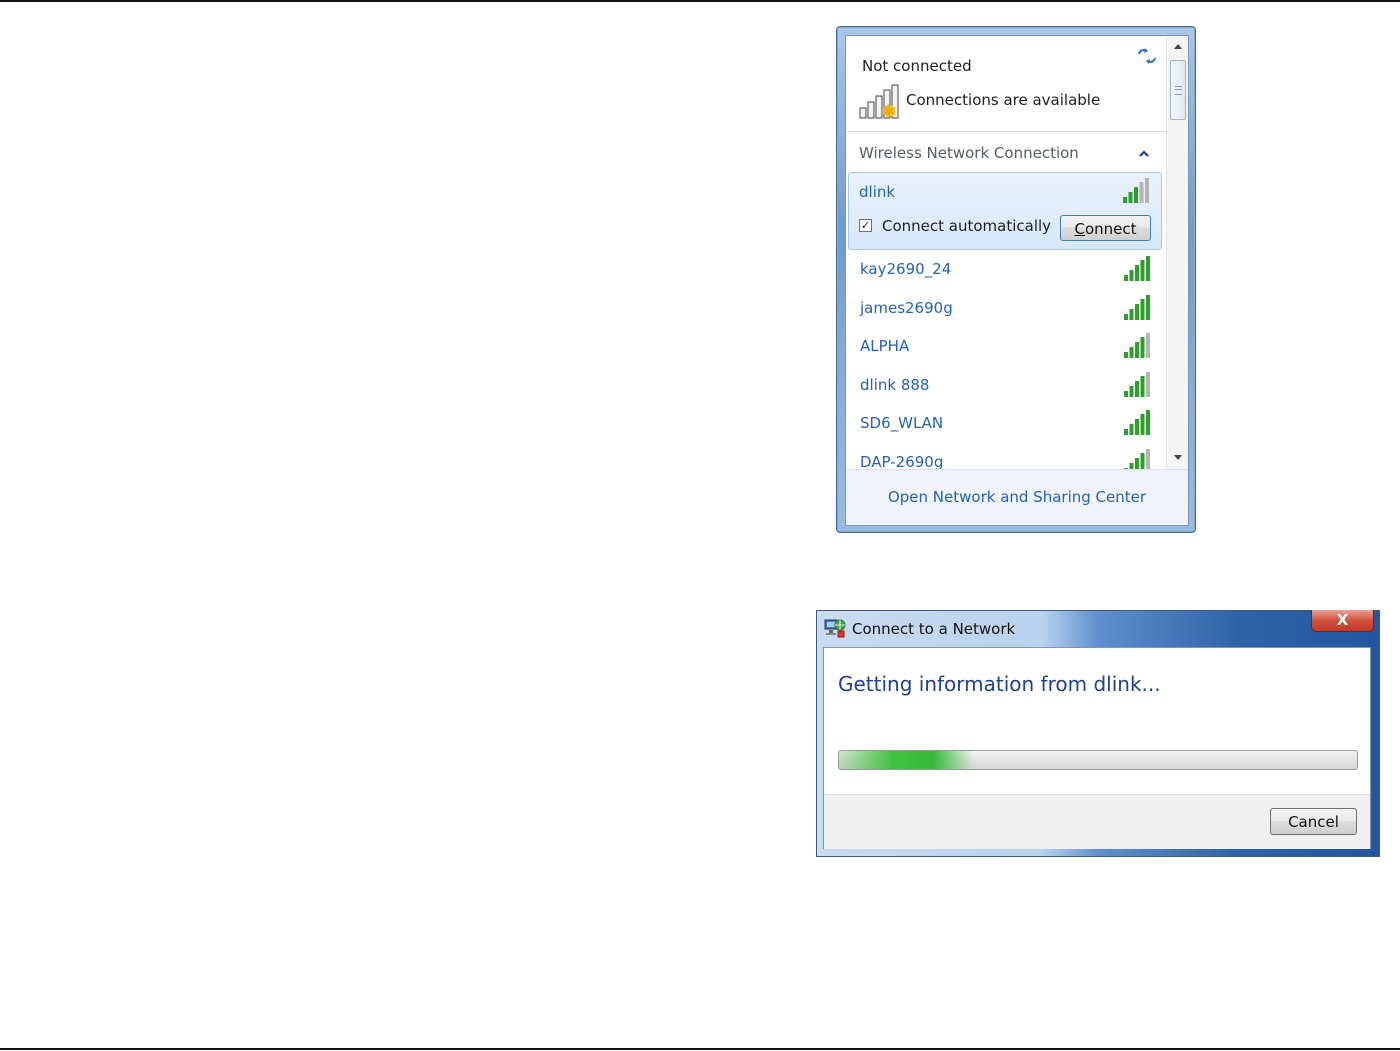 The height and width of the screenshot is (1051, 1400). Describe the element at coordinates (1006, 456) in the screenshot. I see `network-item: DAP-2690g` at that location.